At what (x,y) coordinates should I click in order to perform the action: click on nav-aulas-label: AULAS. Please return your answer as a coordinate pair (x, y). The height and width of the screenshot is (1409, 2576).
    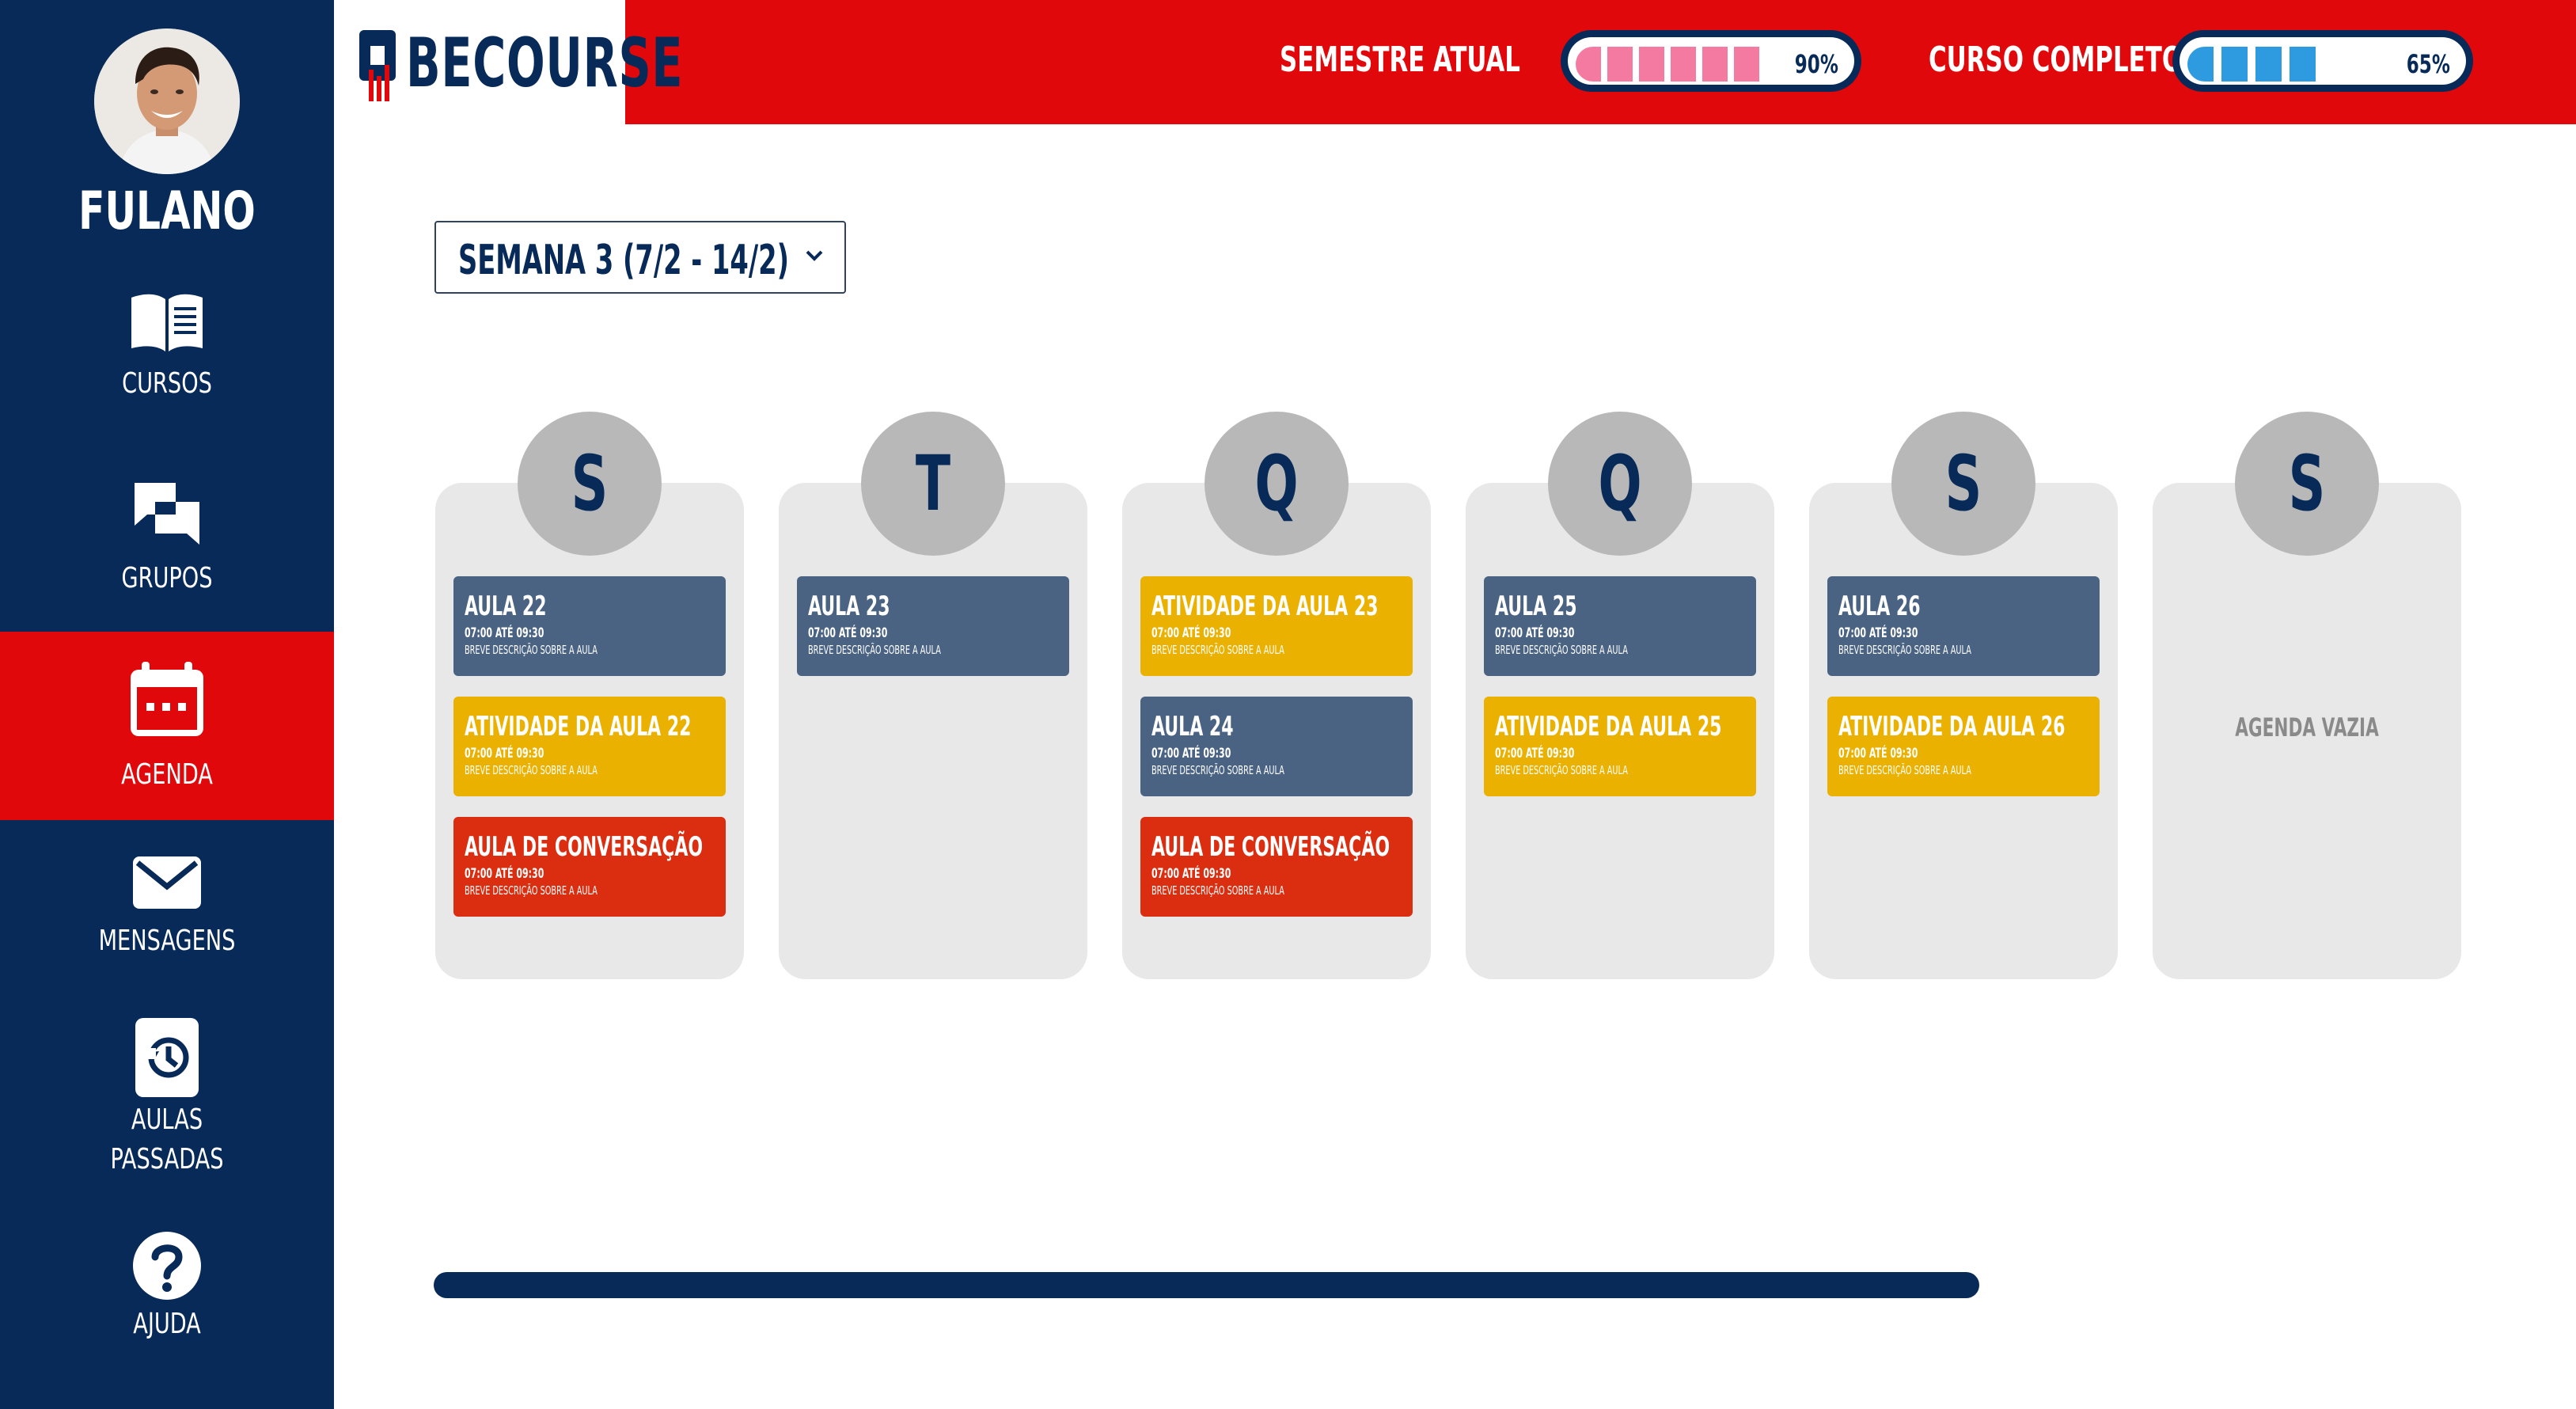
    Looking at the image, I should click on (167, 1119).